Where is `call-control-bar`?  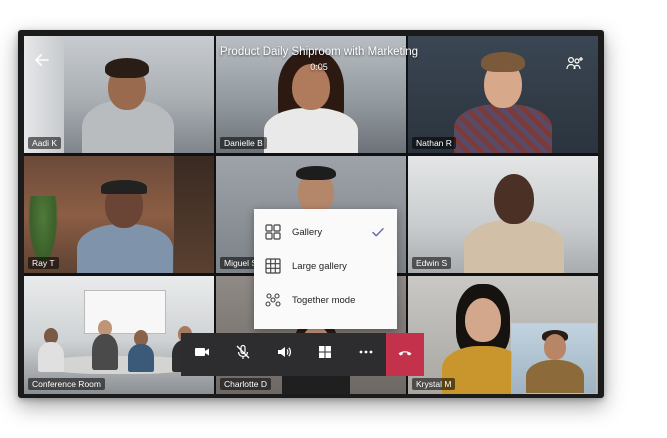 call-control-bar is located at coordinates (302, 354).